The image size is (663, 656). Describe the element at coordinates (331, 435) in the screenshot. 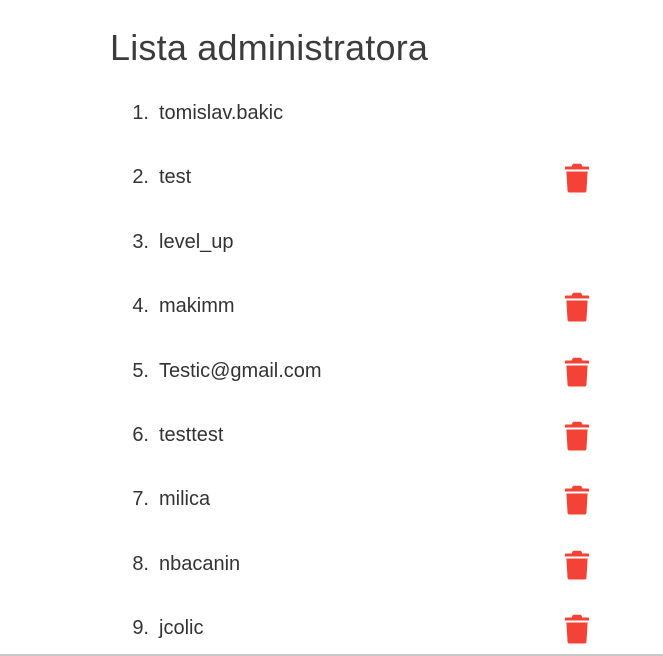

I see `list-item: 6. testtest` at that location.